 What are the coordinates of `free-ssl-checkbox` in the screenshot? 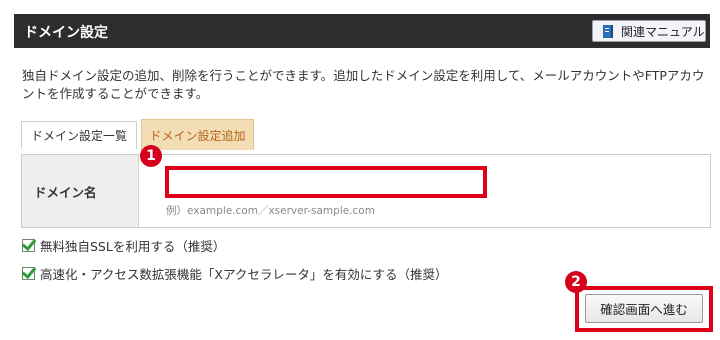 It's located at (28, 245).